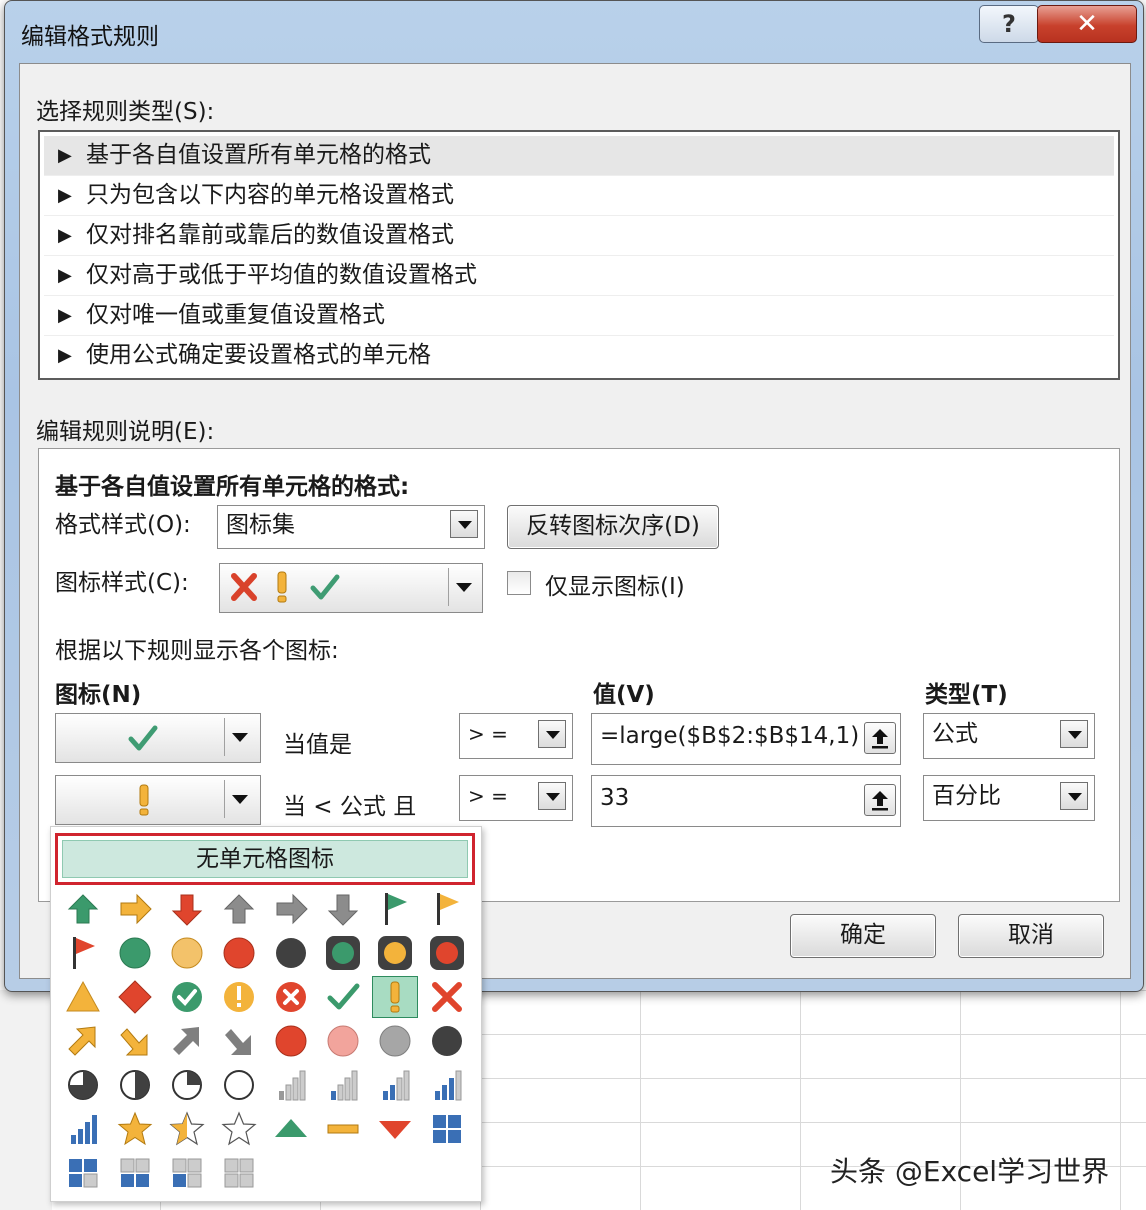 The width and height of the screenshot is (1146, 1210). I want to click on rule-row-1-value-field: =large($B$2:$B$14,1), so click(746, 739).